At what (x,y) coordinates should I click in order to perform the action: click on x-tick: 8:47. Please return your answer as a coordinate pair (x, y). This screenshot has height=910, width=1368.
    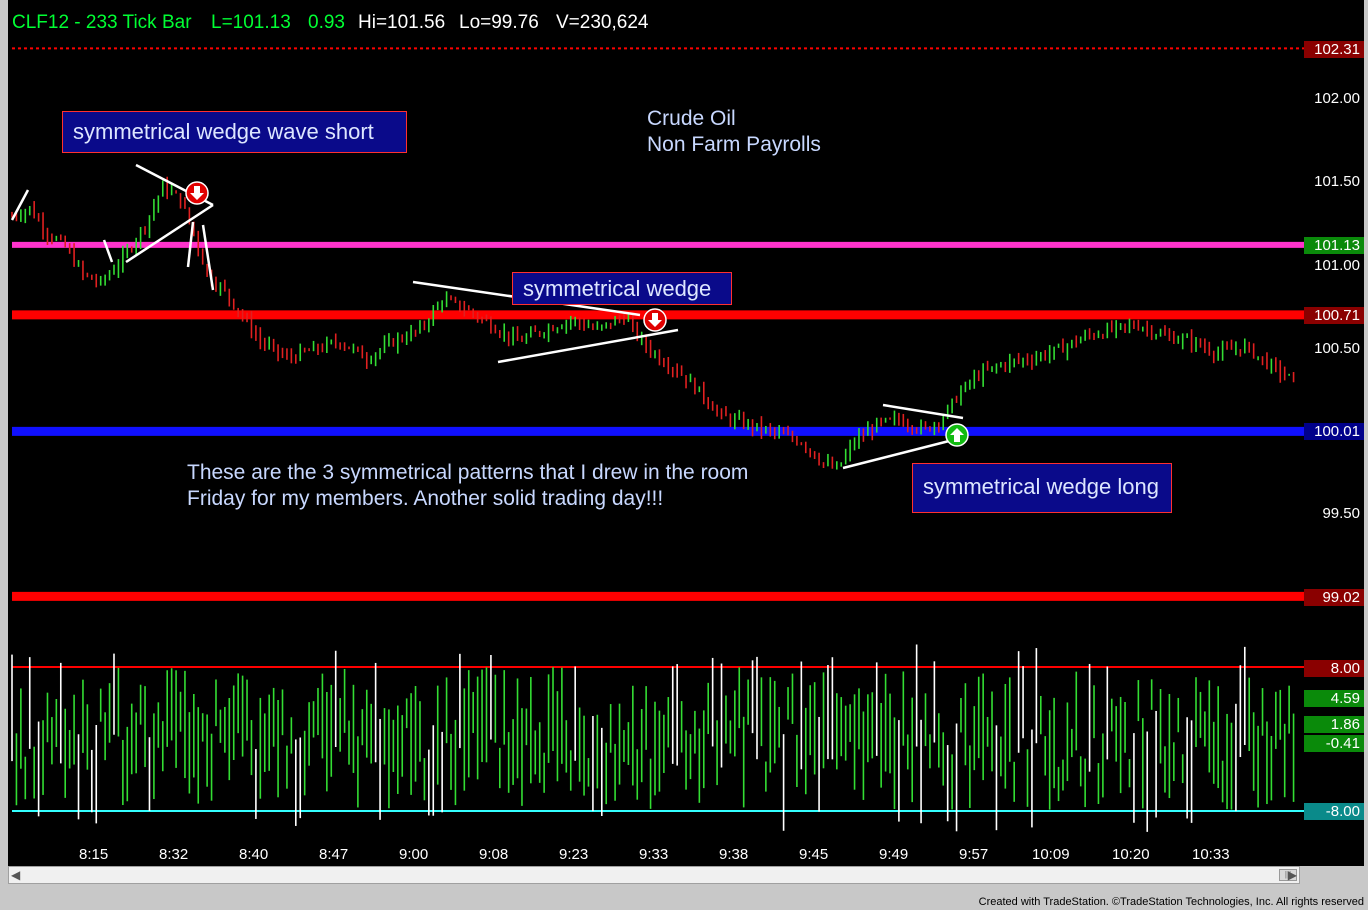
    Looking at the image, I should click on (334, 854).